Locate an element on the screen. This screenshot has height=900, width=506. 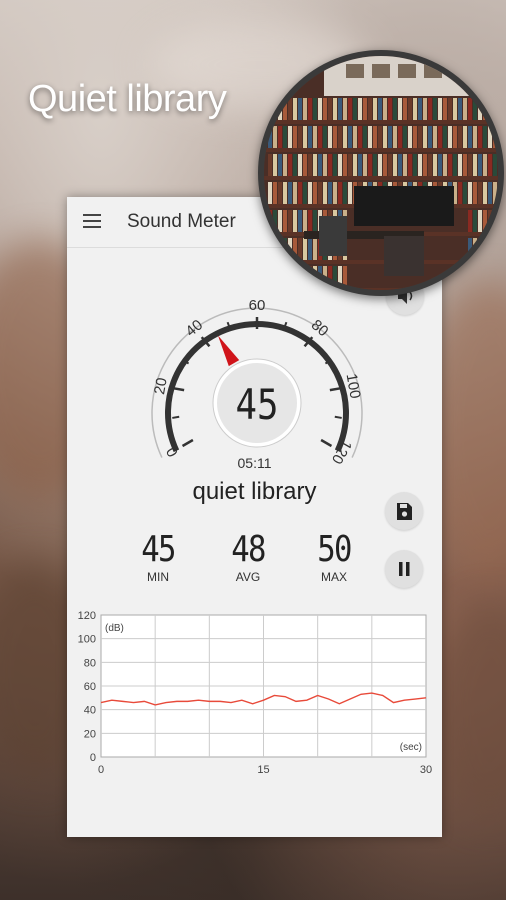
chart-ytick-label: 60 is located at coordinates (90, 687).